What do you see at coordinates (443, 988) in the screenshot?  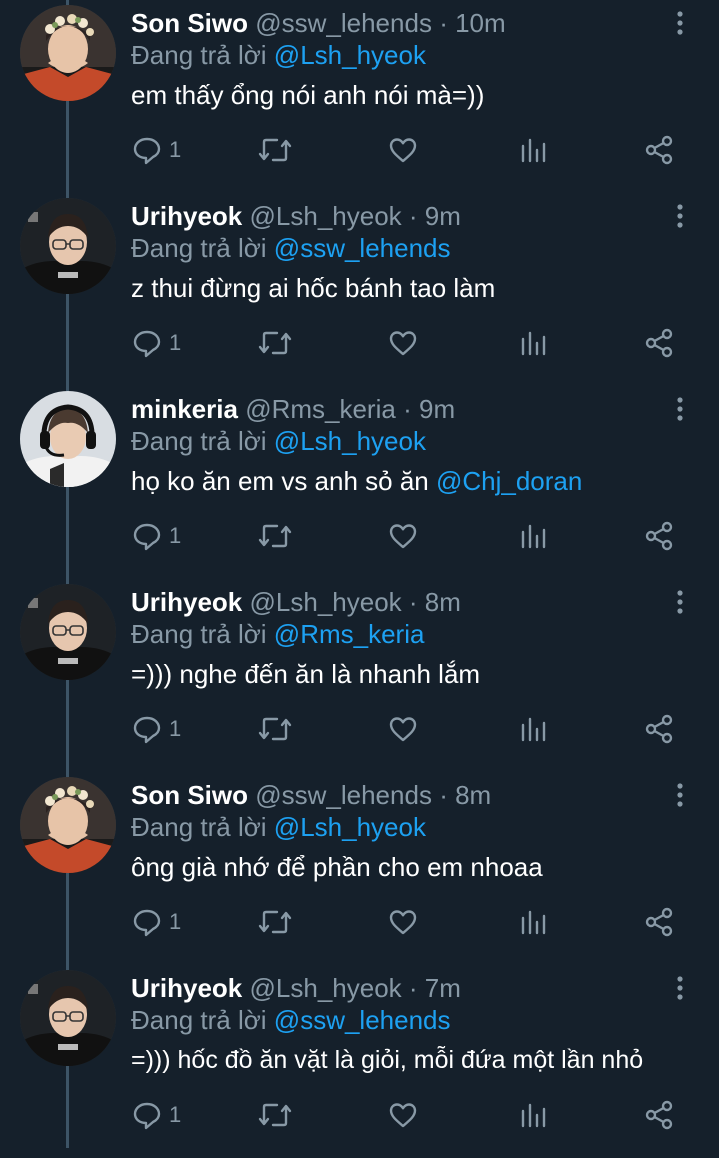 I see `timestamp: 7m` at bounding box center [443, 988].